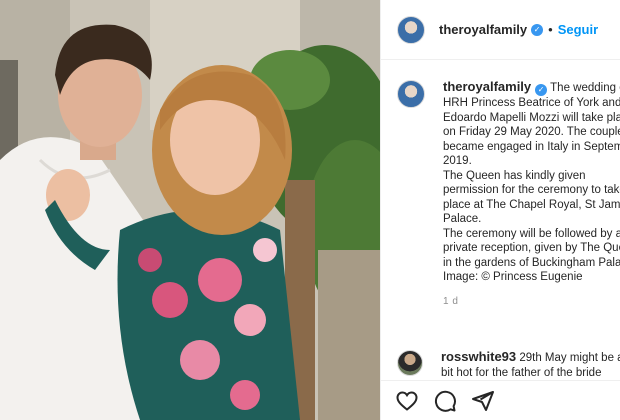  I want to click on caption-line: The Queen has kindly given, so click(514, 175).